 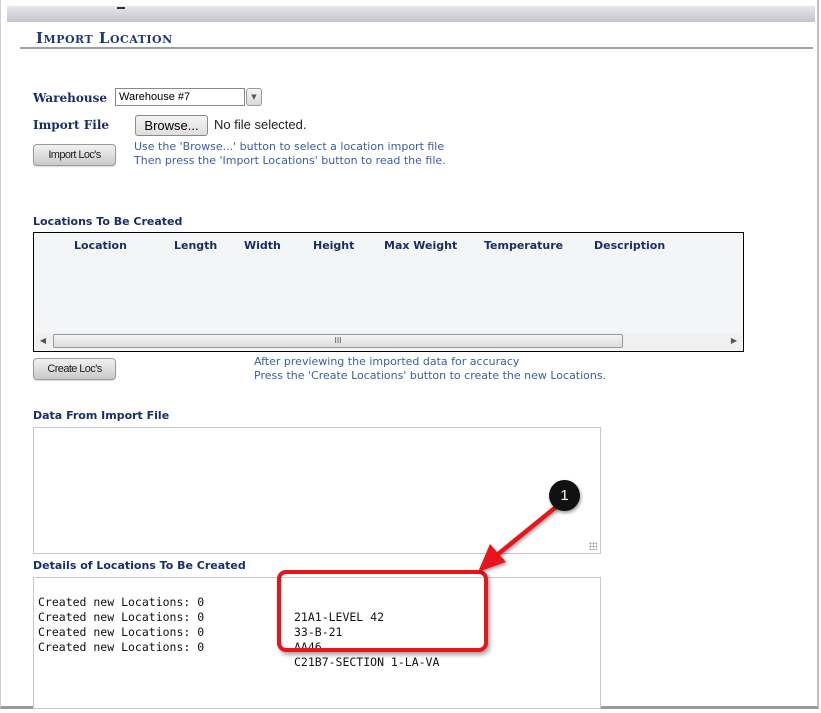 I want to click on callout-badge: 1, so click(x=564, y=495).